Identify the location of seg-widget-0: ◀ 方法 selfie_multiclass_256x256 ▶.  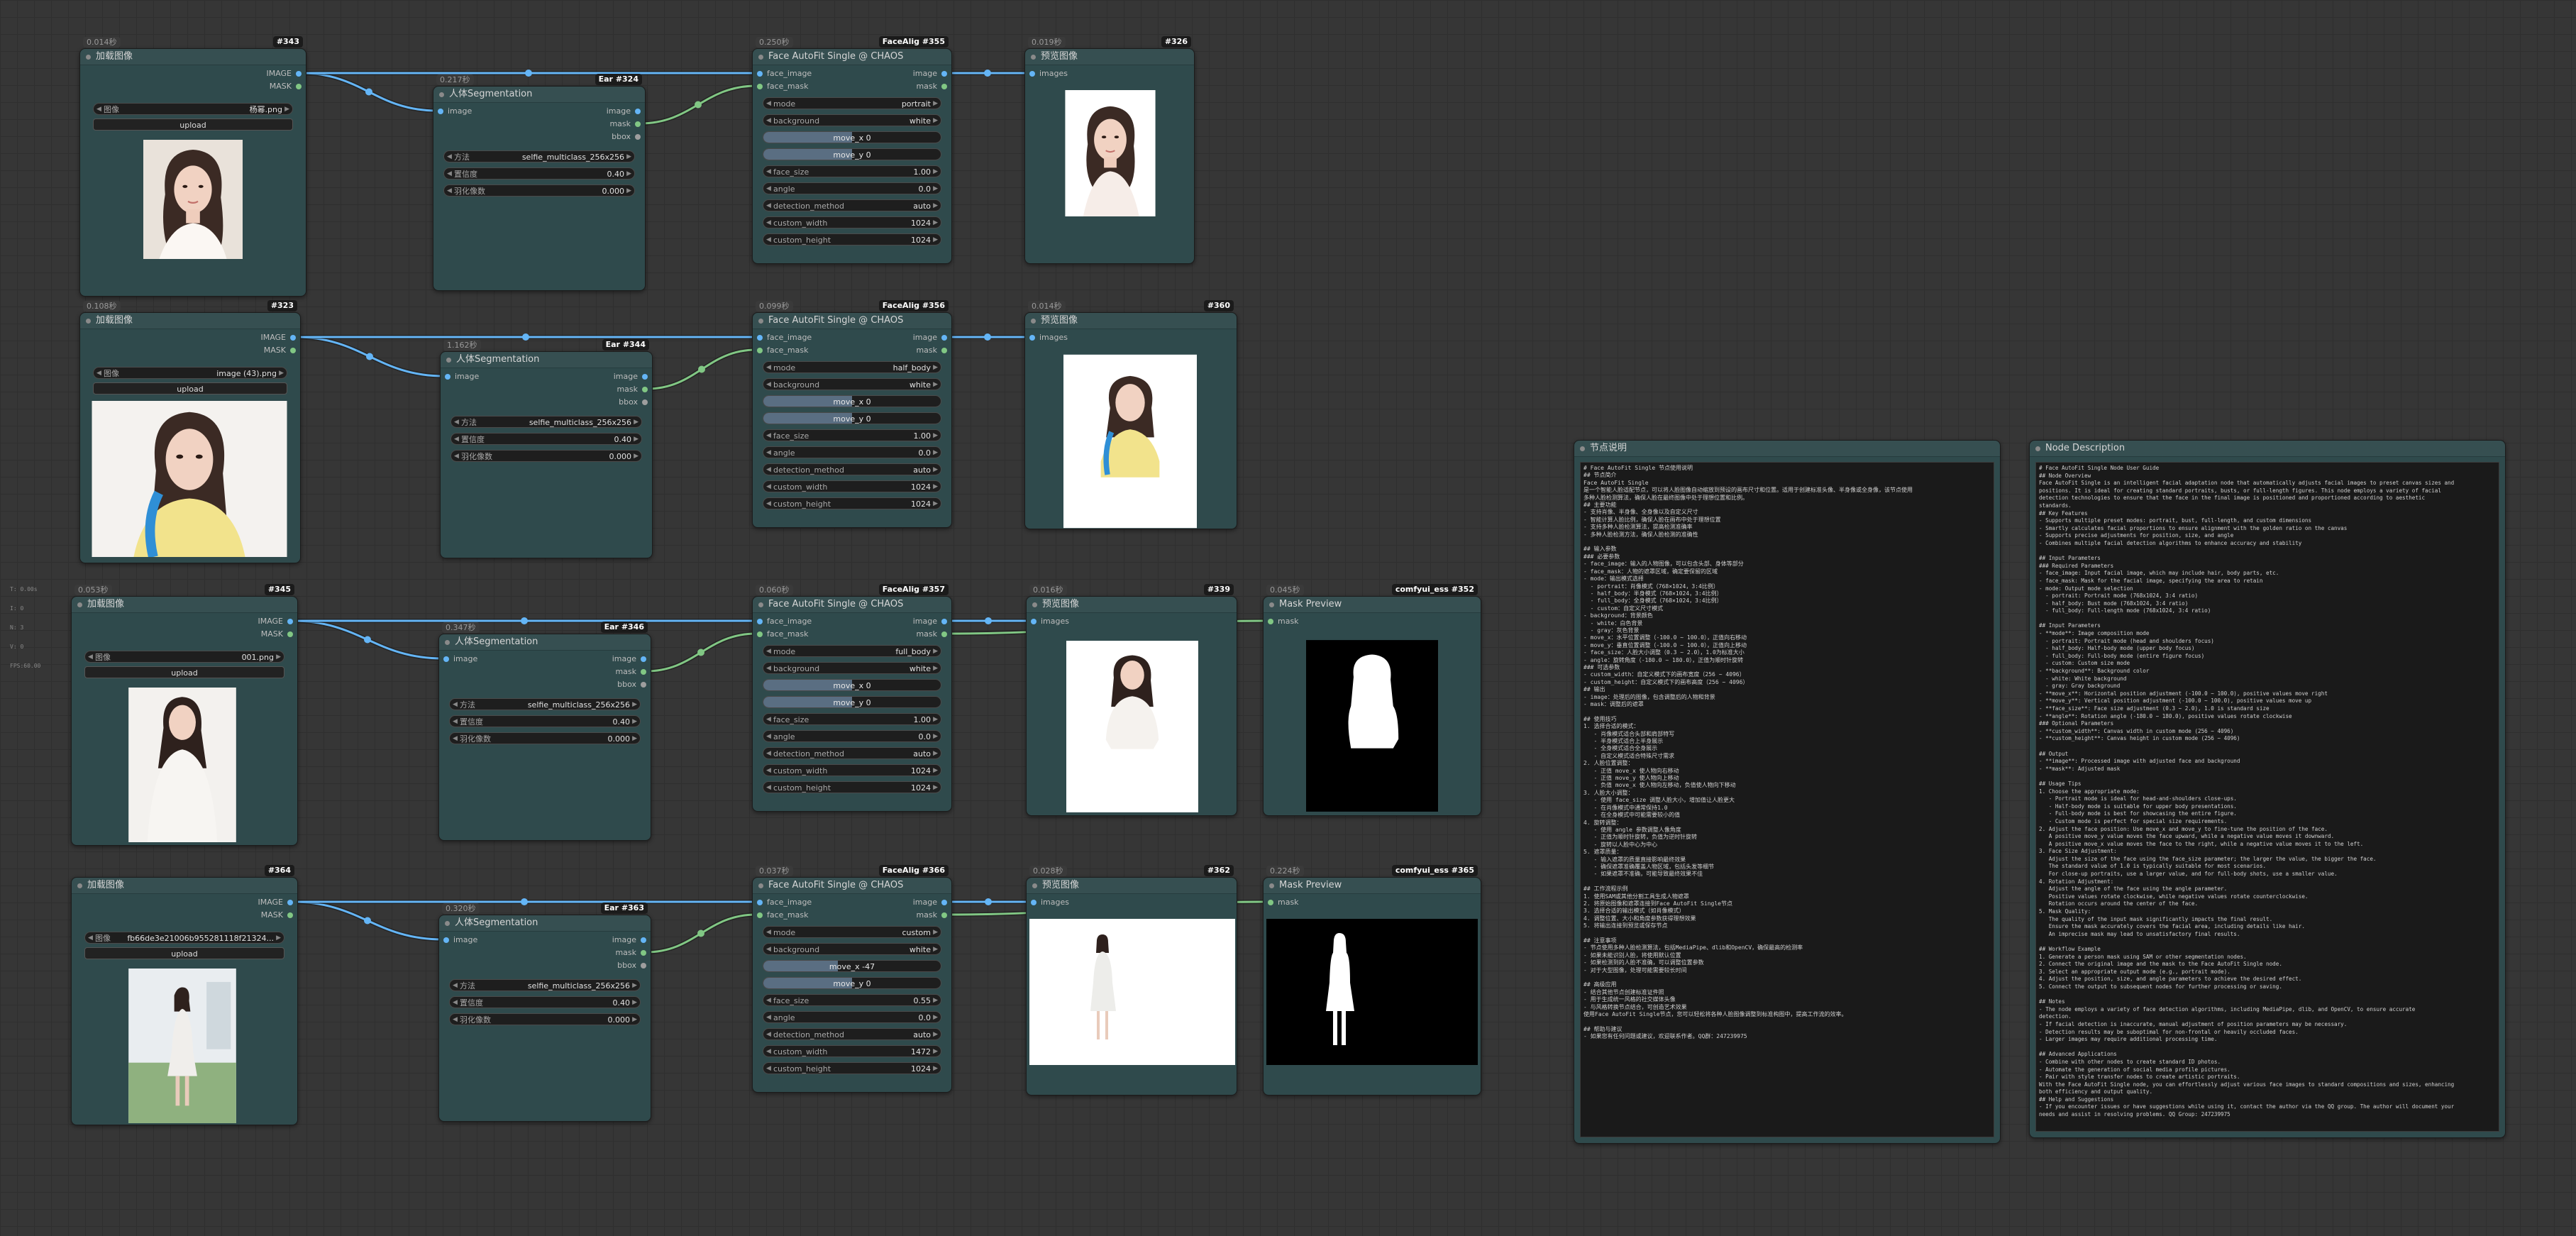
(546, 422).